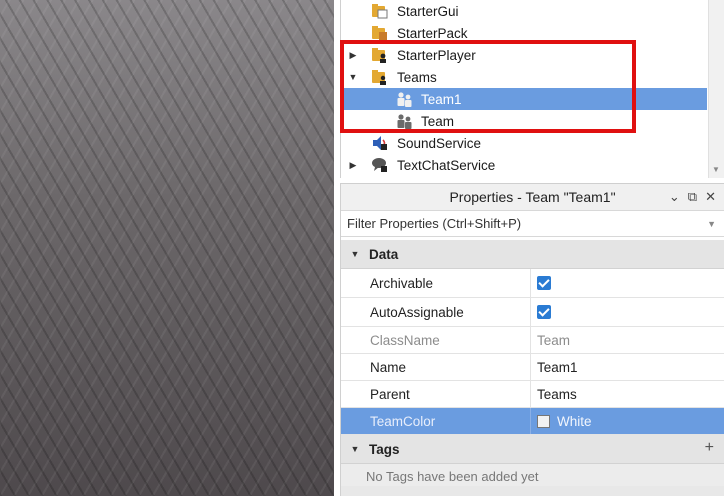  I want to click on scroll-down-icon: ▼, so click(716, 169).